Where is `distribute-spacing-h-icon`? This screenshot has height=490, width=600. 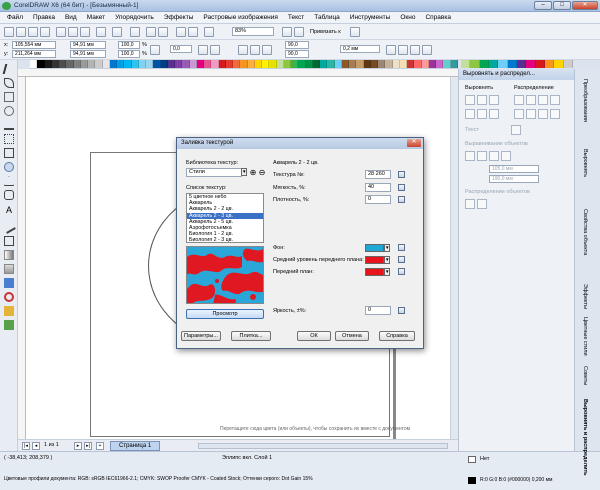
distribute-spacing-h-icon is located at coordinates (555, 100).